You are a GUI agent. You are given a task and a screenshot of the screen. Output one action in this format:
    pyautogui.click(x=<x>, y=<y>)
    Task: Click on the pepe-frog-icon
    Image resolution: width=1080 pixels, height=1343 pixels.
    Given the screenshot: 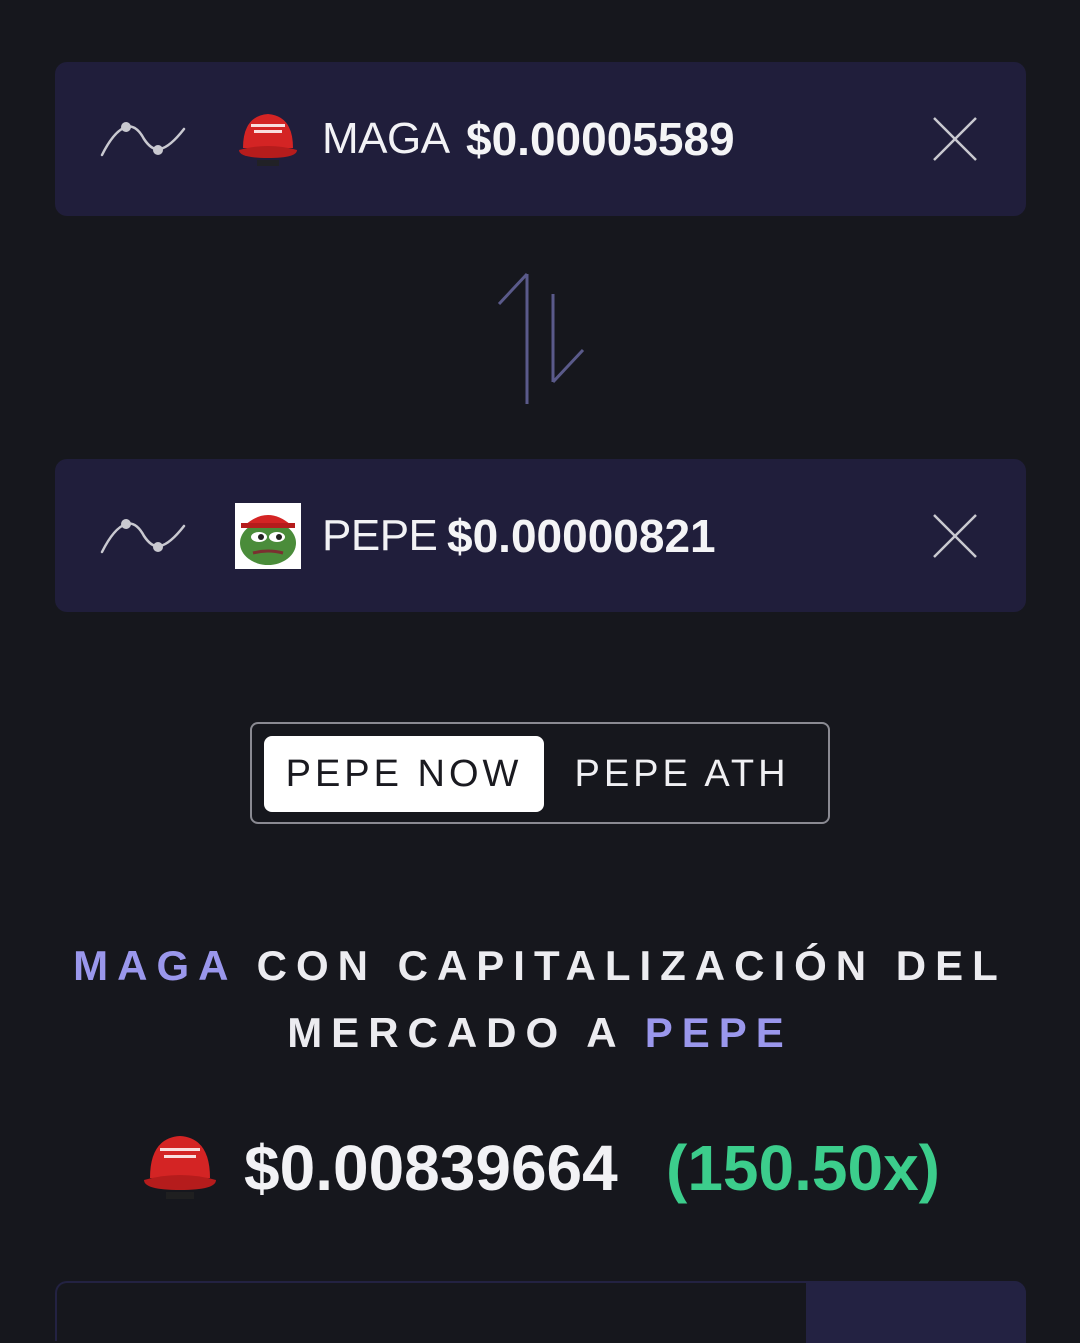 What is the action you would take?
    pyautogui.click(x=268, y=535)
    